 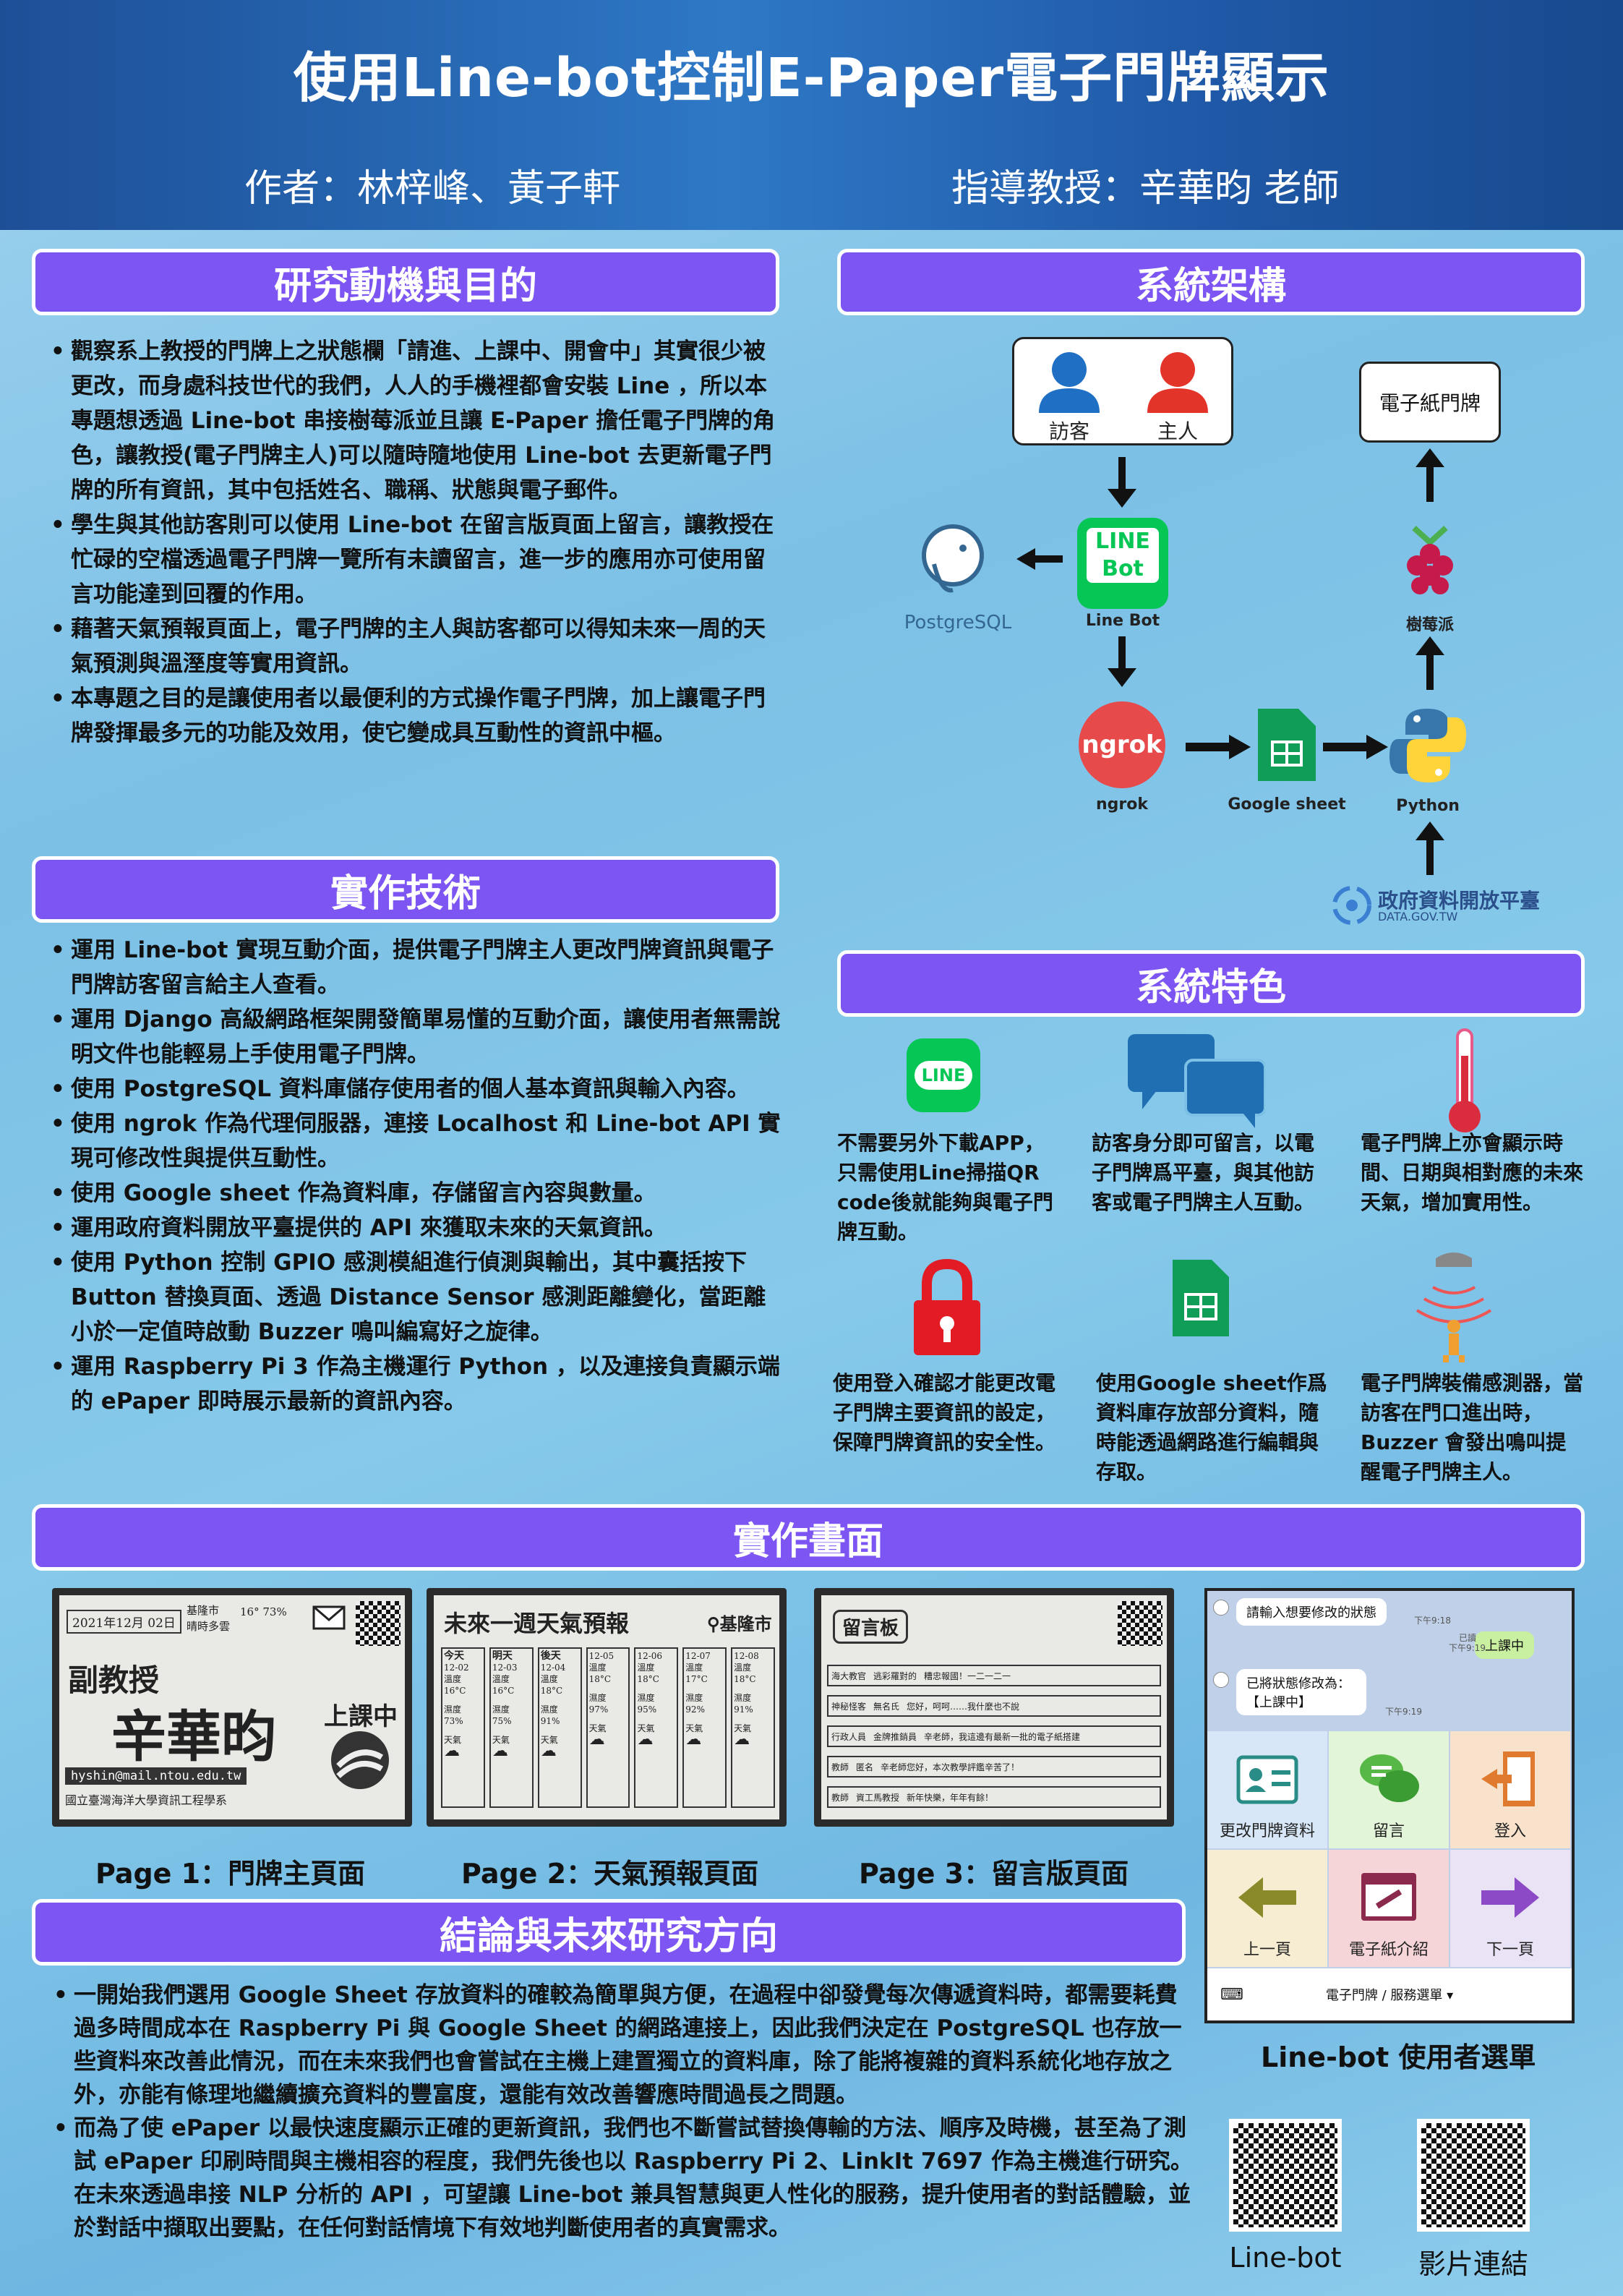 What do you see at coordinates (967, 1676) in the screenshot?
I see `message-text: 糟忠報國！一二一二一` at bounding box center [967, 1676].